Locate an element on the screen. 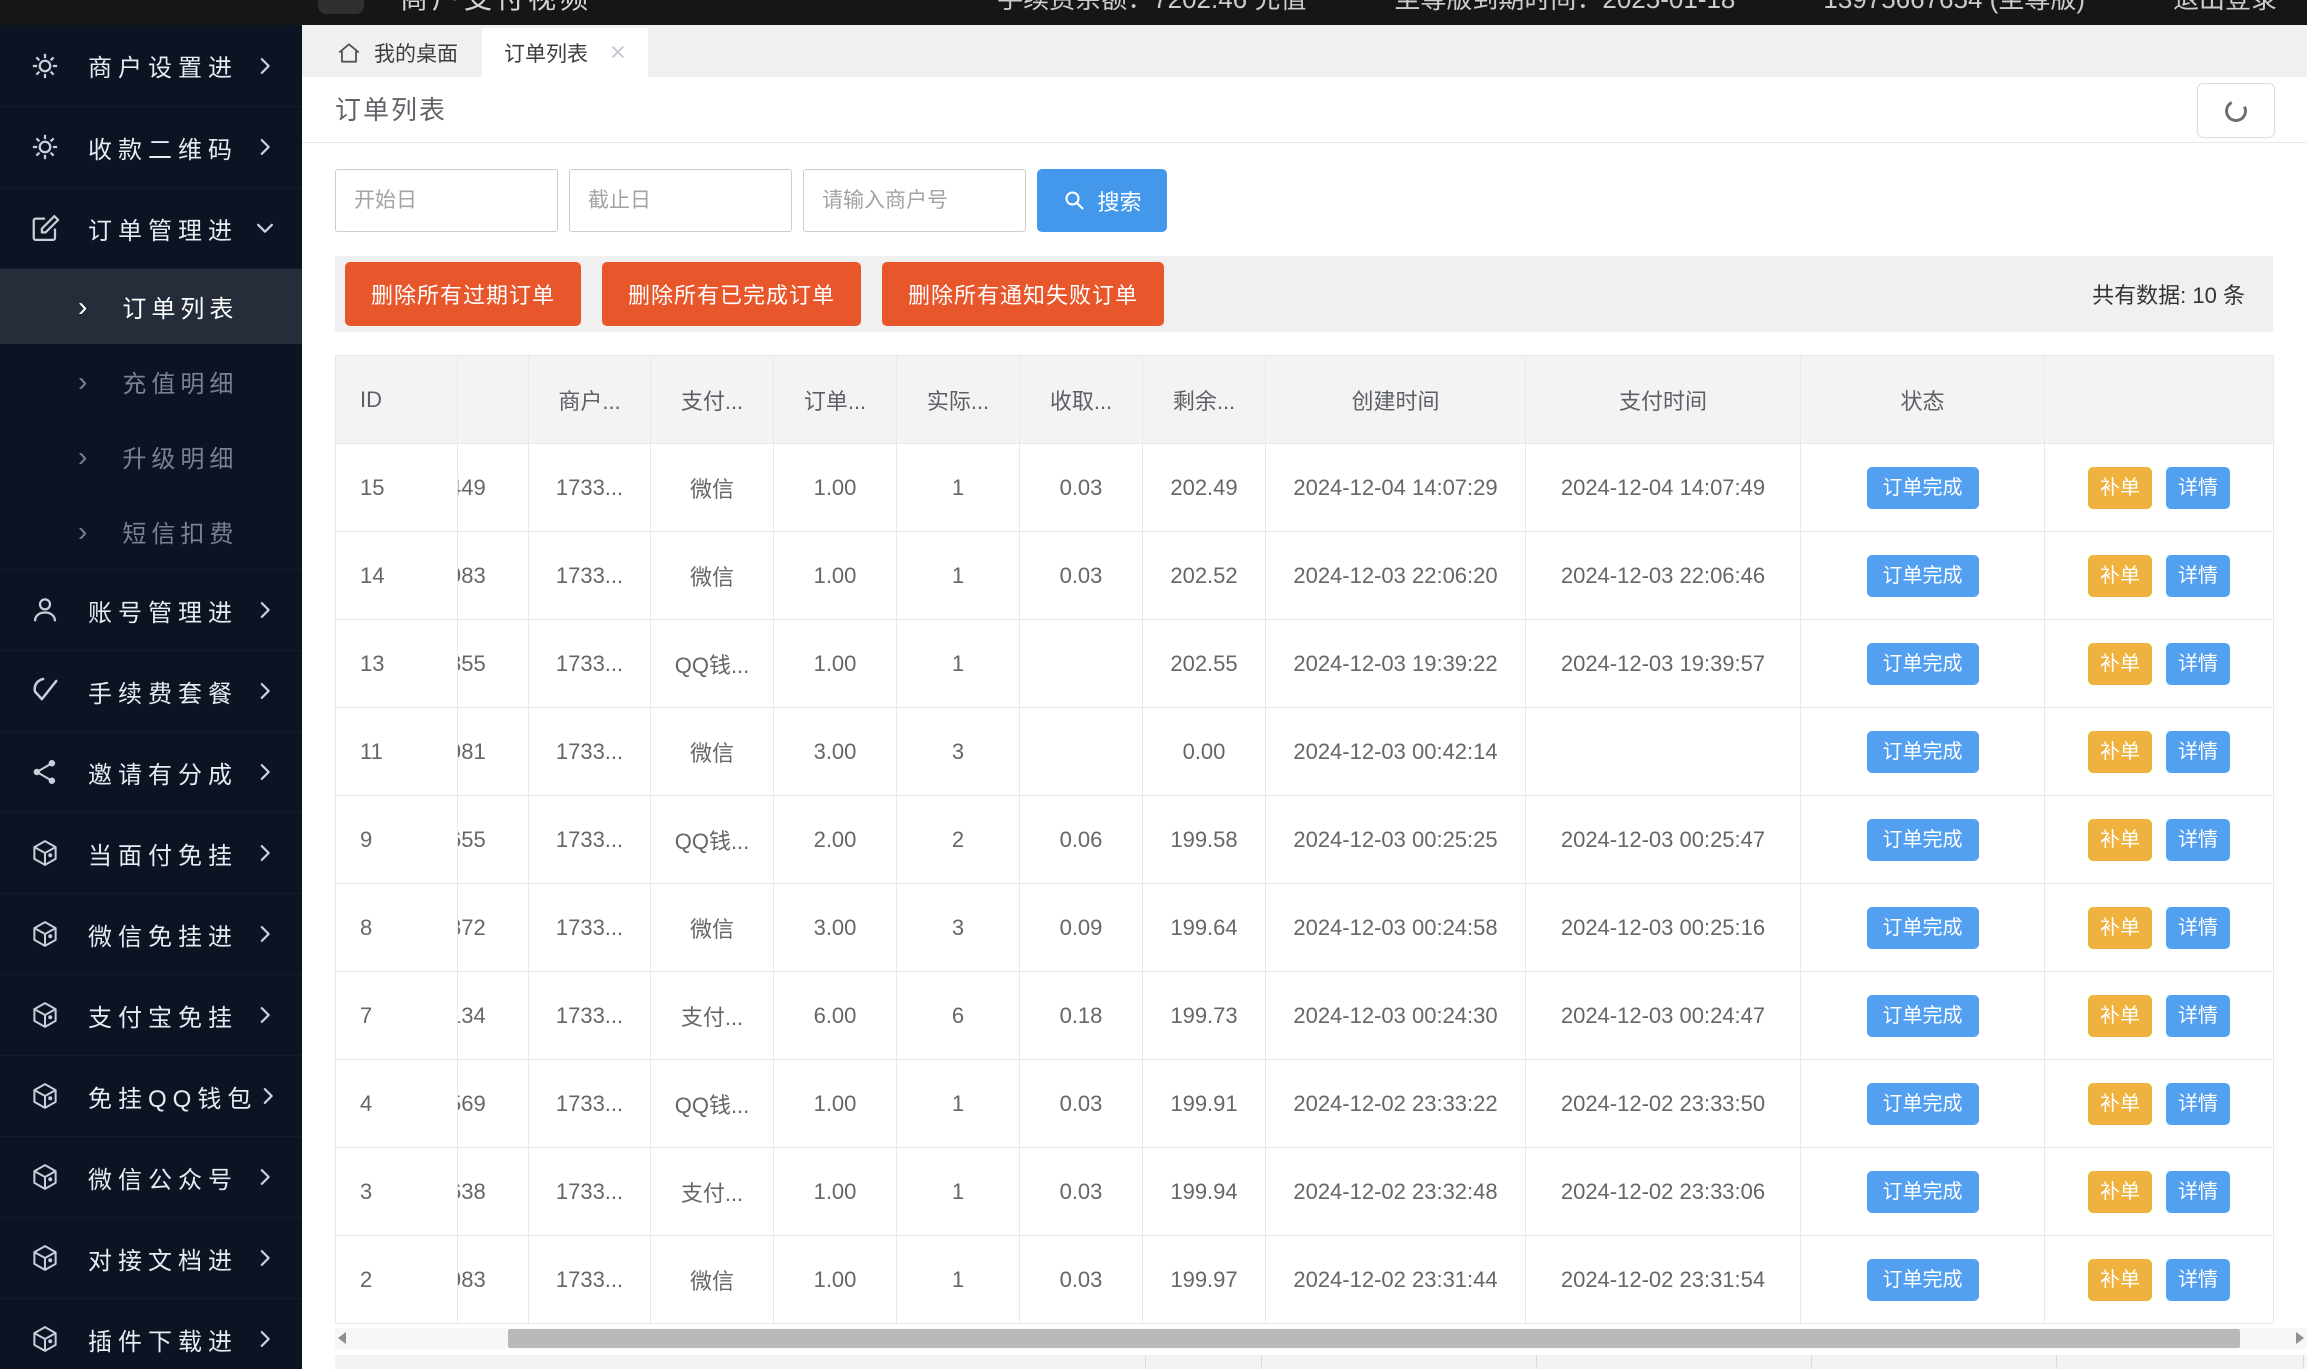 The image size is (2307, 1369). sidebar-item: 微信公众号 is located at coordinates (151, 1176).